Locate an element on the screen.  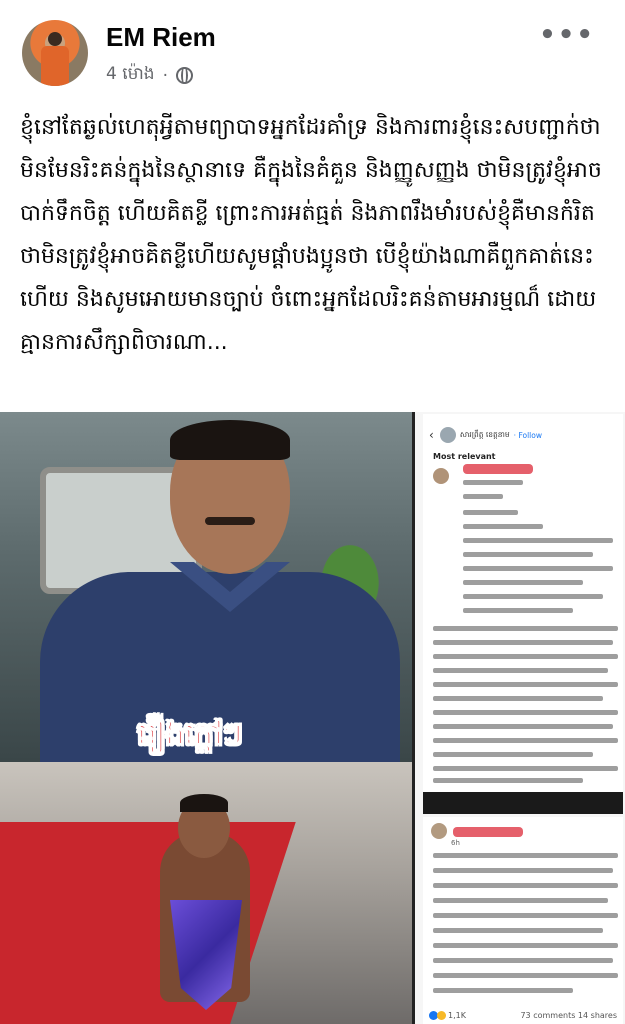
person-hair is located at coordinates (230, 440).